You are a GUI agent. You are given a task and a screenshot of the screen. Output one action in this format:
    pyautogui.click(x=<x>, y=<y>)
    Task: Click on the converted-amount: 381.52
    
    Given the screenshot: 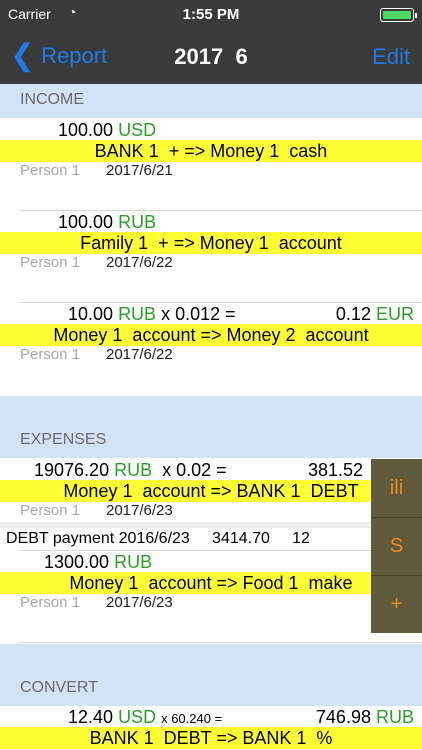 What is the action you would take?
    pyautogui.click(x=336, y=470)
    